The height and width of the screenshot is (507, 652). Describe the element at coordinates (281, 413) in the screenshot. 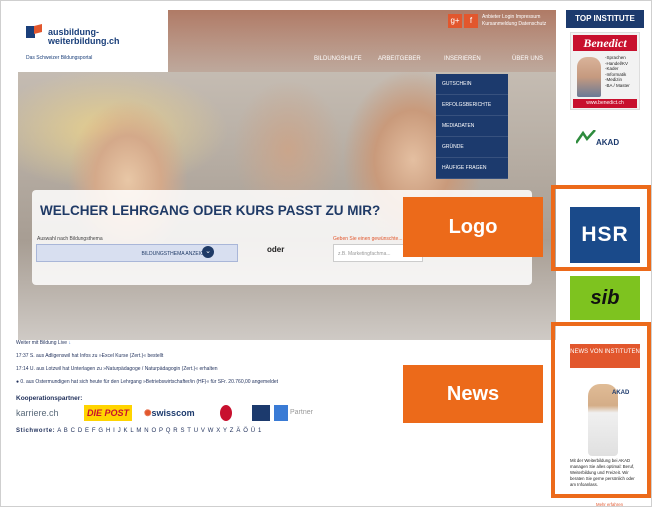

I see `partner-g-logo` at that location.